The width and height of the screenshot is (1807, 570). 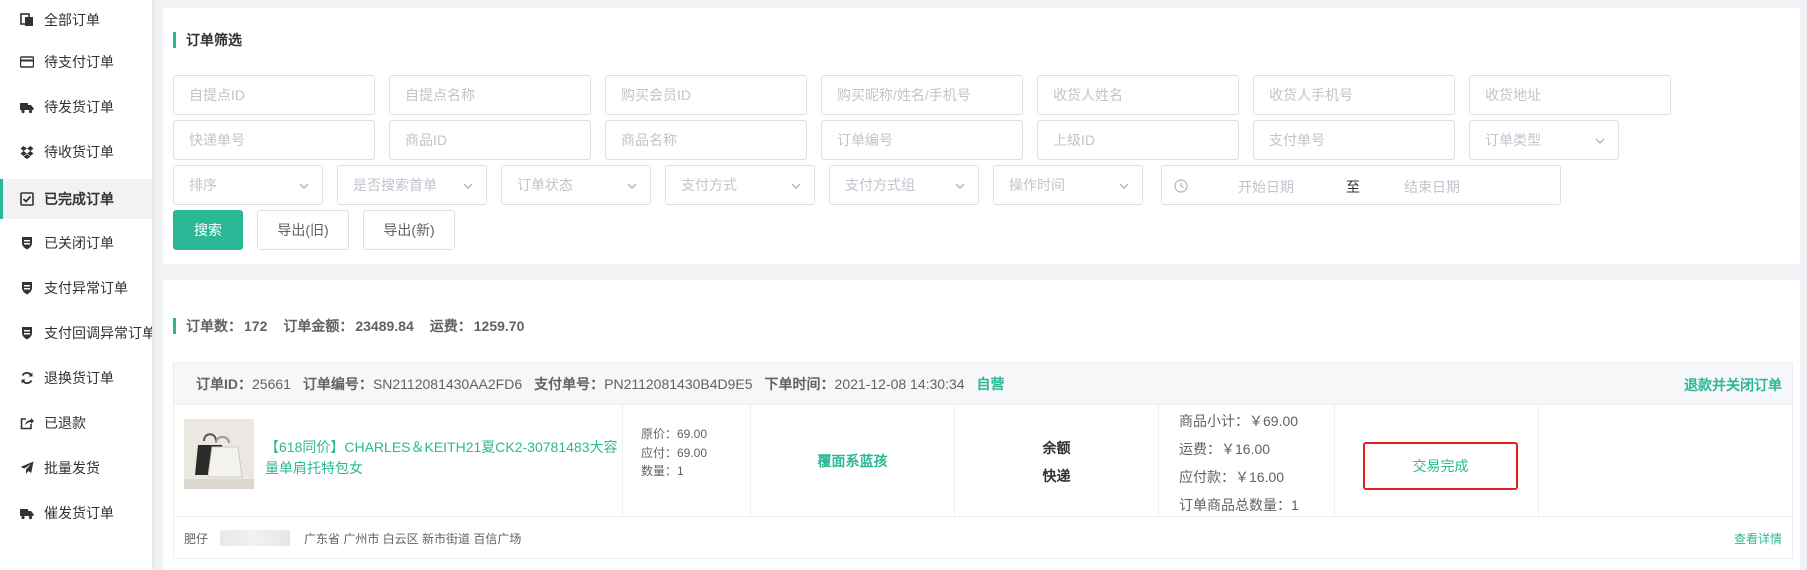 What do you see at coordinates (450, 326) in the screenshot?
I see `freight-label: 运费：` at bounding box center [450, 326].